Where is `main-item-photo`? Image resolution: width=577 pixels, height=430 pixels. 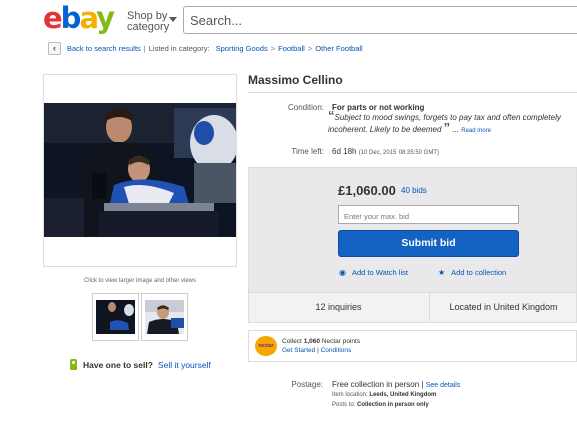
main-item-photo is located at coordinates (140, 170).